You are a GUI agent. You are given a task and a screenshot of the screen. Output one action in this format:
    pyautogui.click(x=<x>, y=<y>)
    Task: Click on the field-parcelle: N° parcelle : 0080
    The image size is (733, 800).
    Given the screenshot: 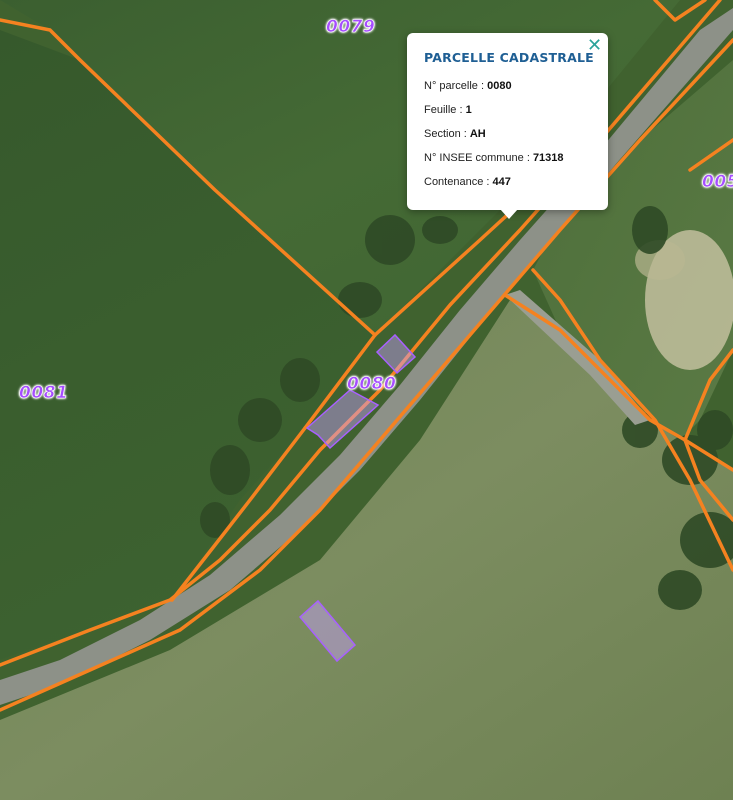 What is the action you would take?
    pyautogui.click(x=511, y=86)
    